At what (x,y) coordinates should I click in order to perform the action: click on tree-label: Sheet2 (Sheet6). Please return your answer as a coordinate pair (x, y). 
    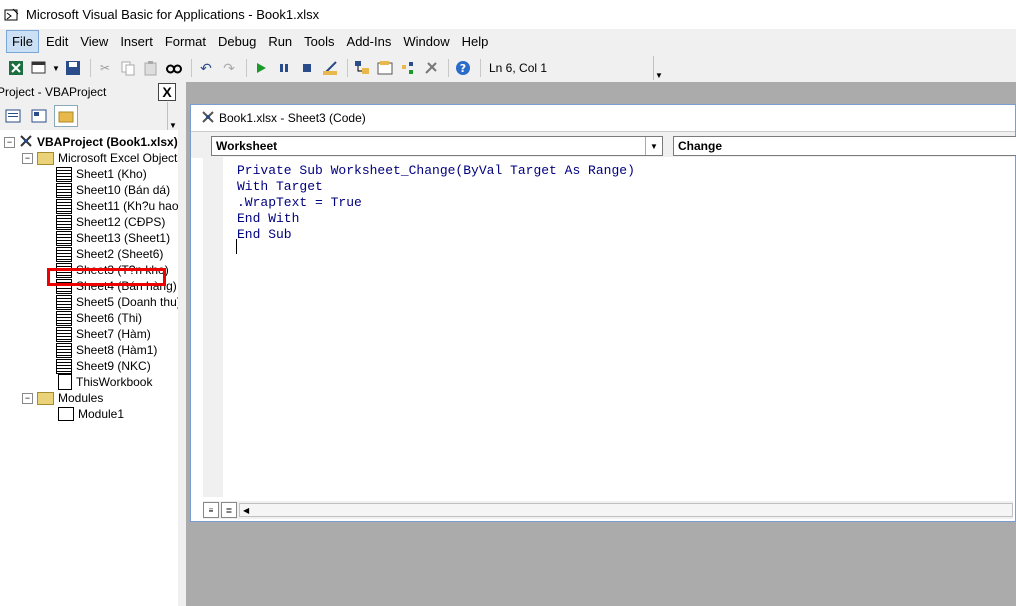
    Looking at the image, I should click on (120, 254).